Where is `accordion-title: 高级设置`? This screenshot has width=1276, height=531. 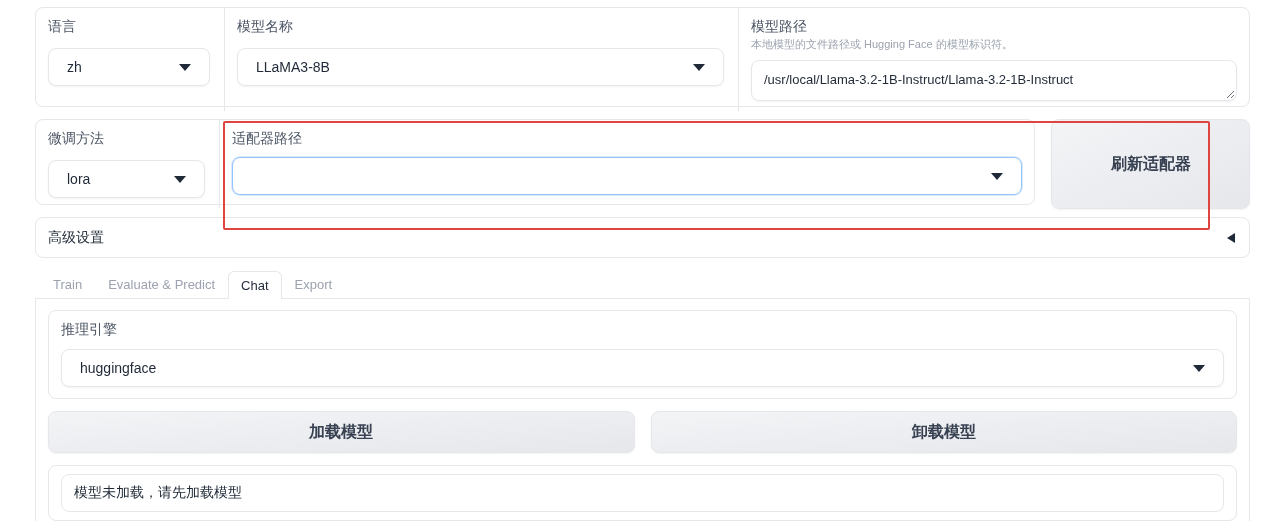 accordion-title: 高级设置 is located at coordinates (76, 237).